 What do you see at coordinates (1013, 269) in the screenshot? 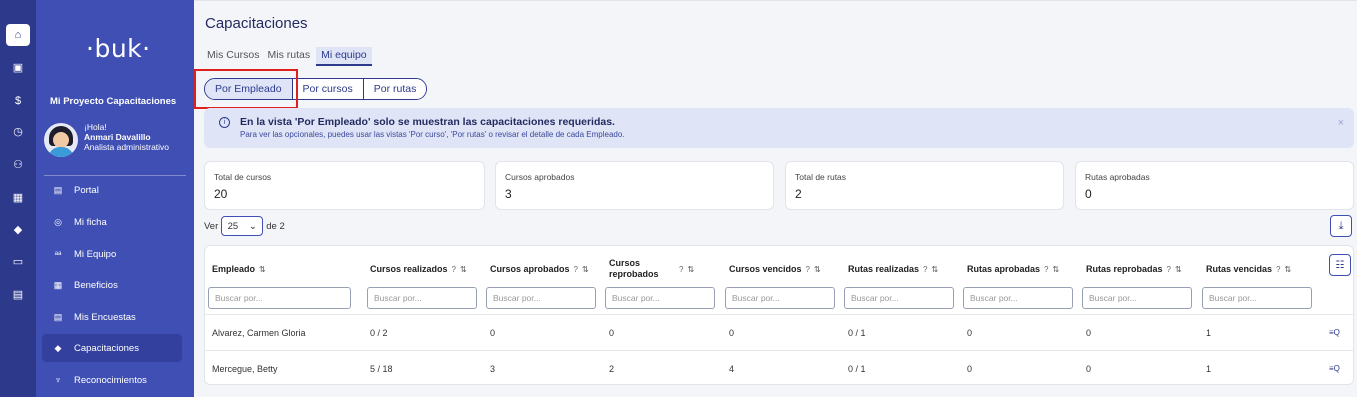
I see `column-header-rutas-aprobadas: Rutas aprobadas ? ⇅` at bounding box center [1013, 269].